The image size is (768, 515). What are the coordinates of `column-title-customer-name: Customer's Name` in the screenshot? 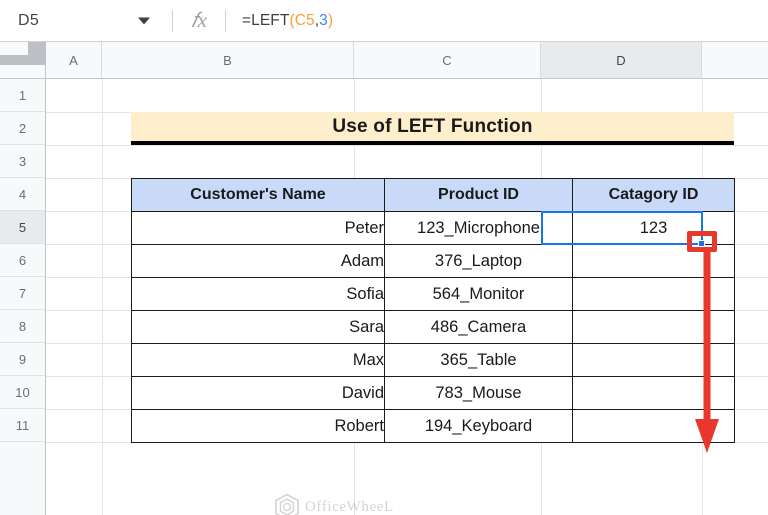 It's located at (258, 195).